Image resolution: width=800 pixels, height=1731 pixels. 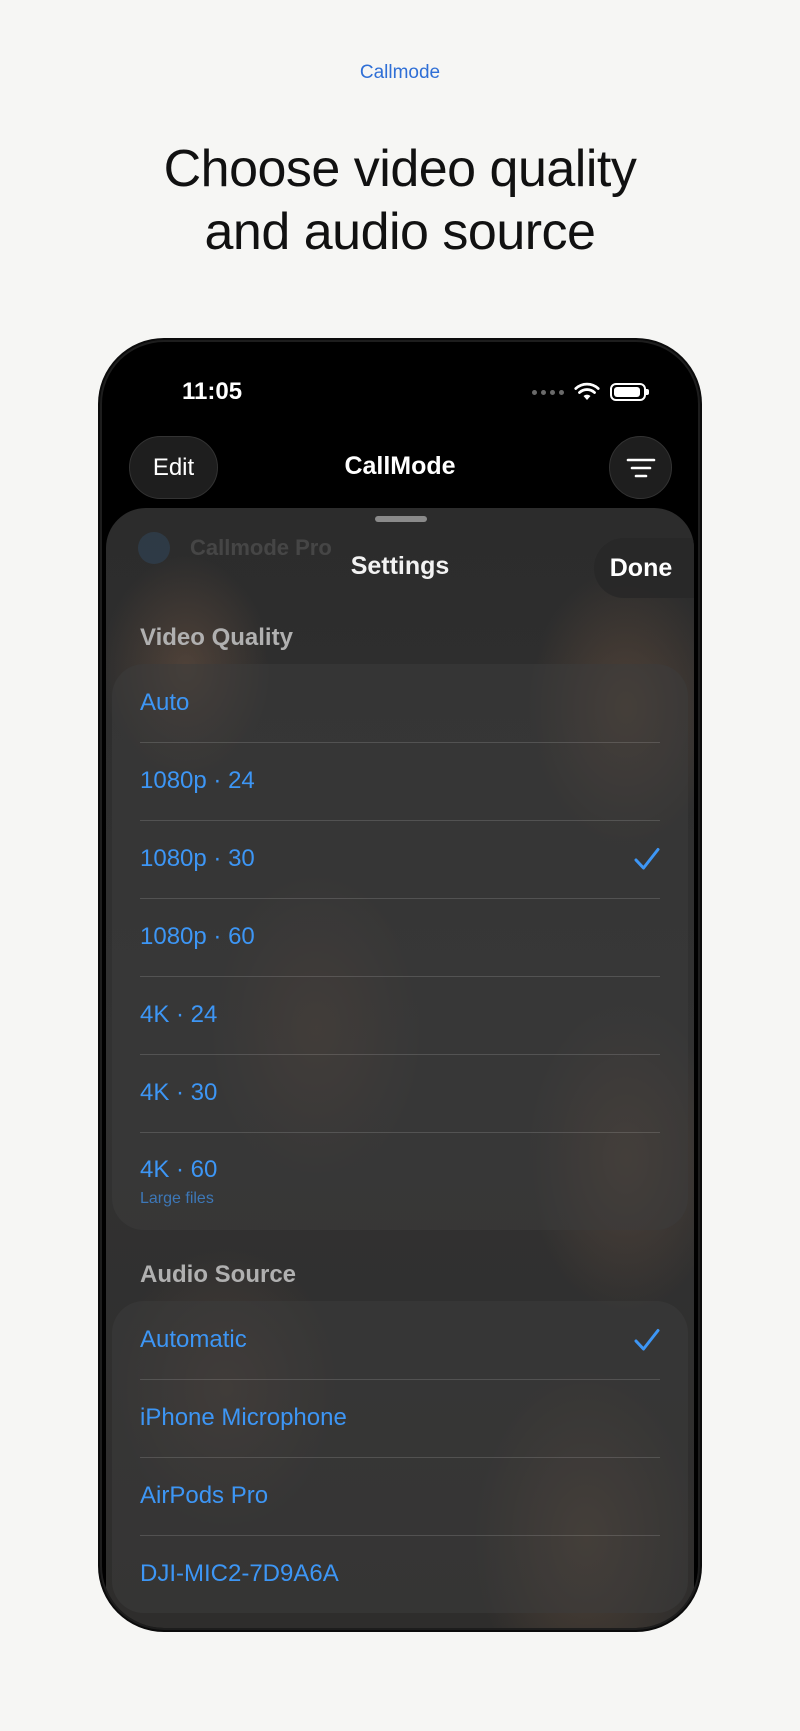 What do you see at coordinates (179, 1014) in the screenshot?
I see `option-label: 4K · 24` at bounding box center [179, 1014].